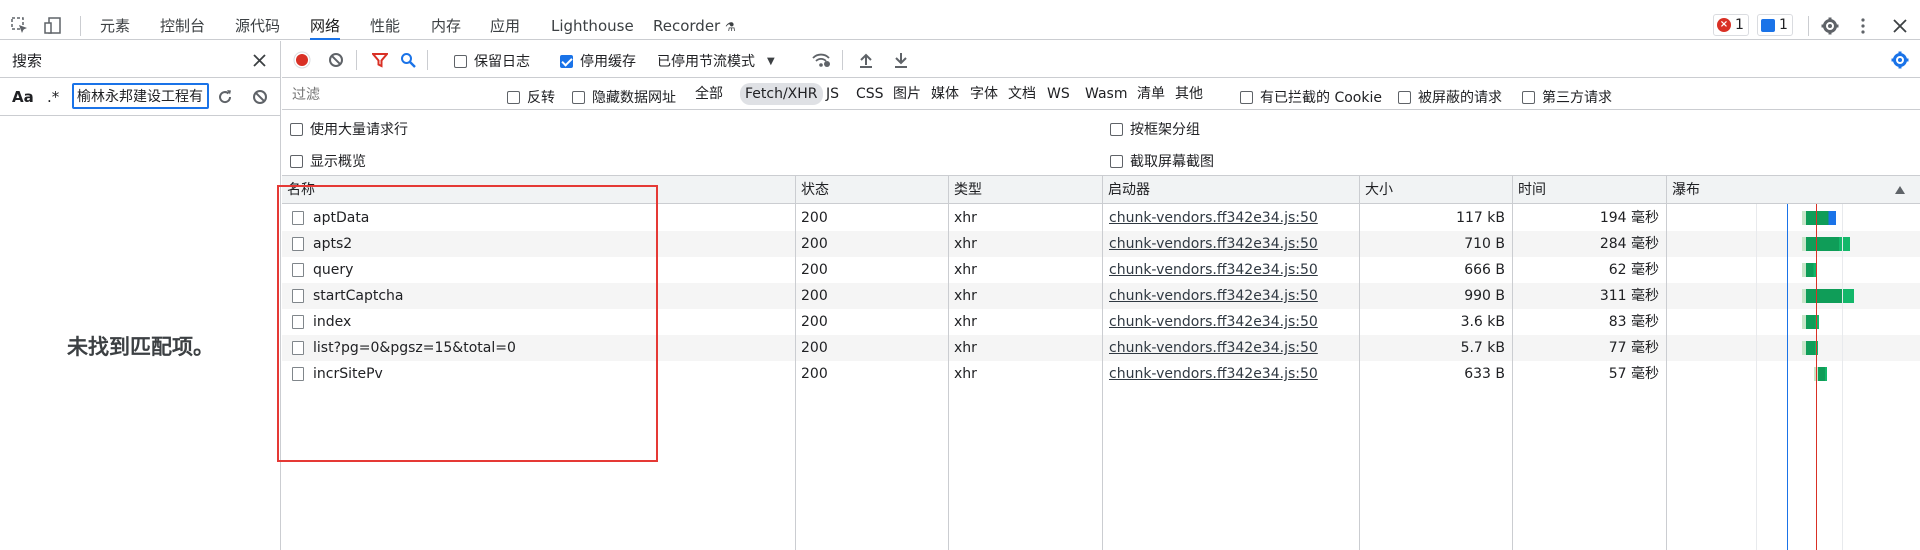 The height and width of the screenshot is (550, 1920). What do you see at coordinates (225, 97) in the screenshot?
I see `refresh-search-icon` at bounding box center [225, 97].